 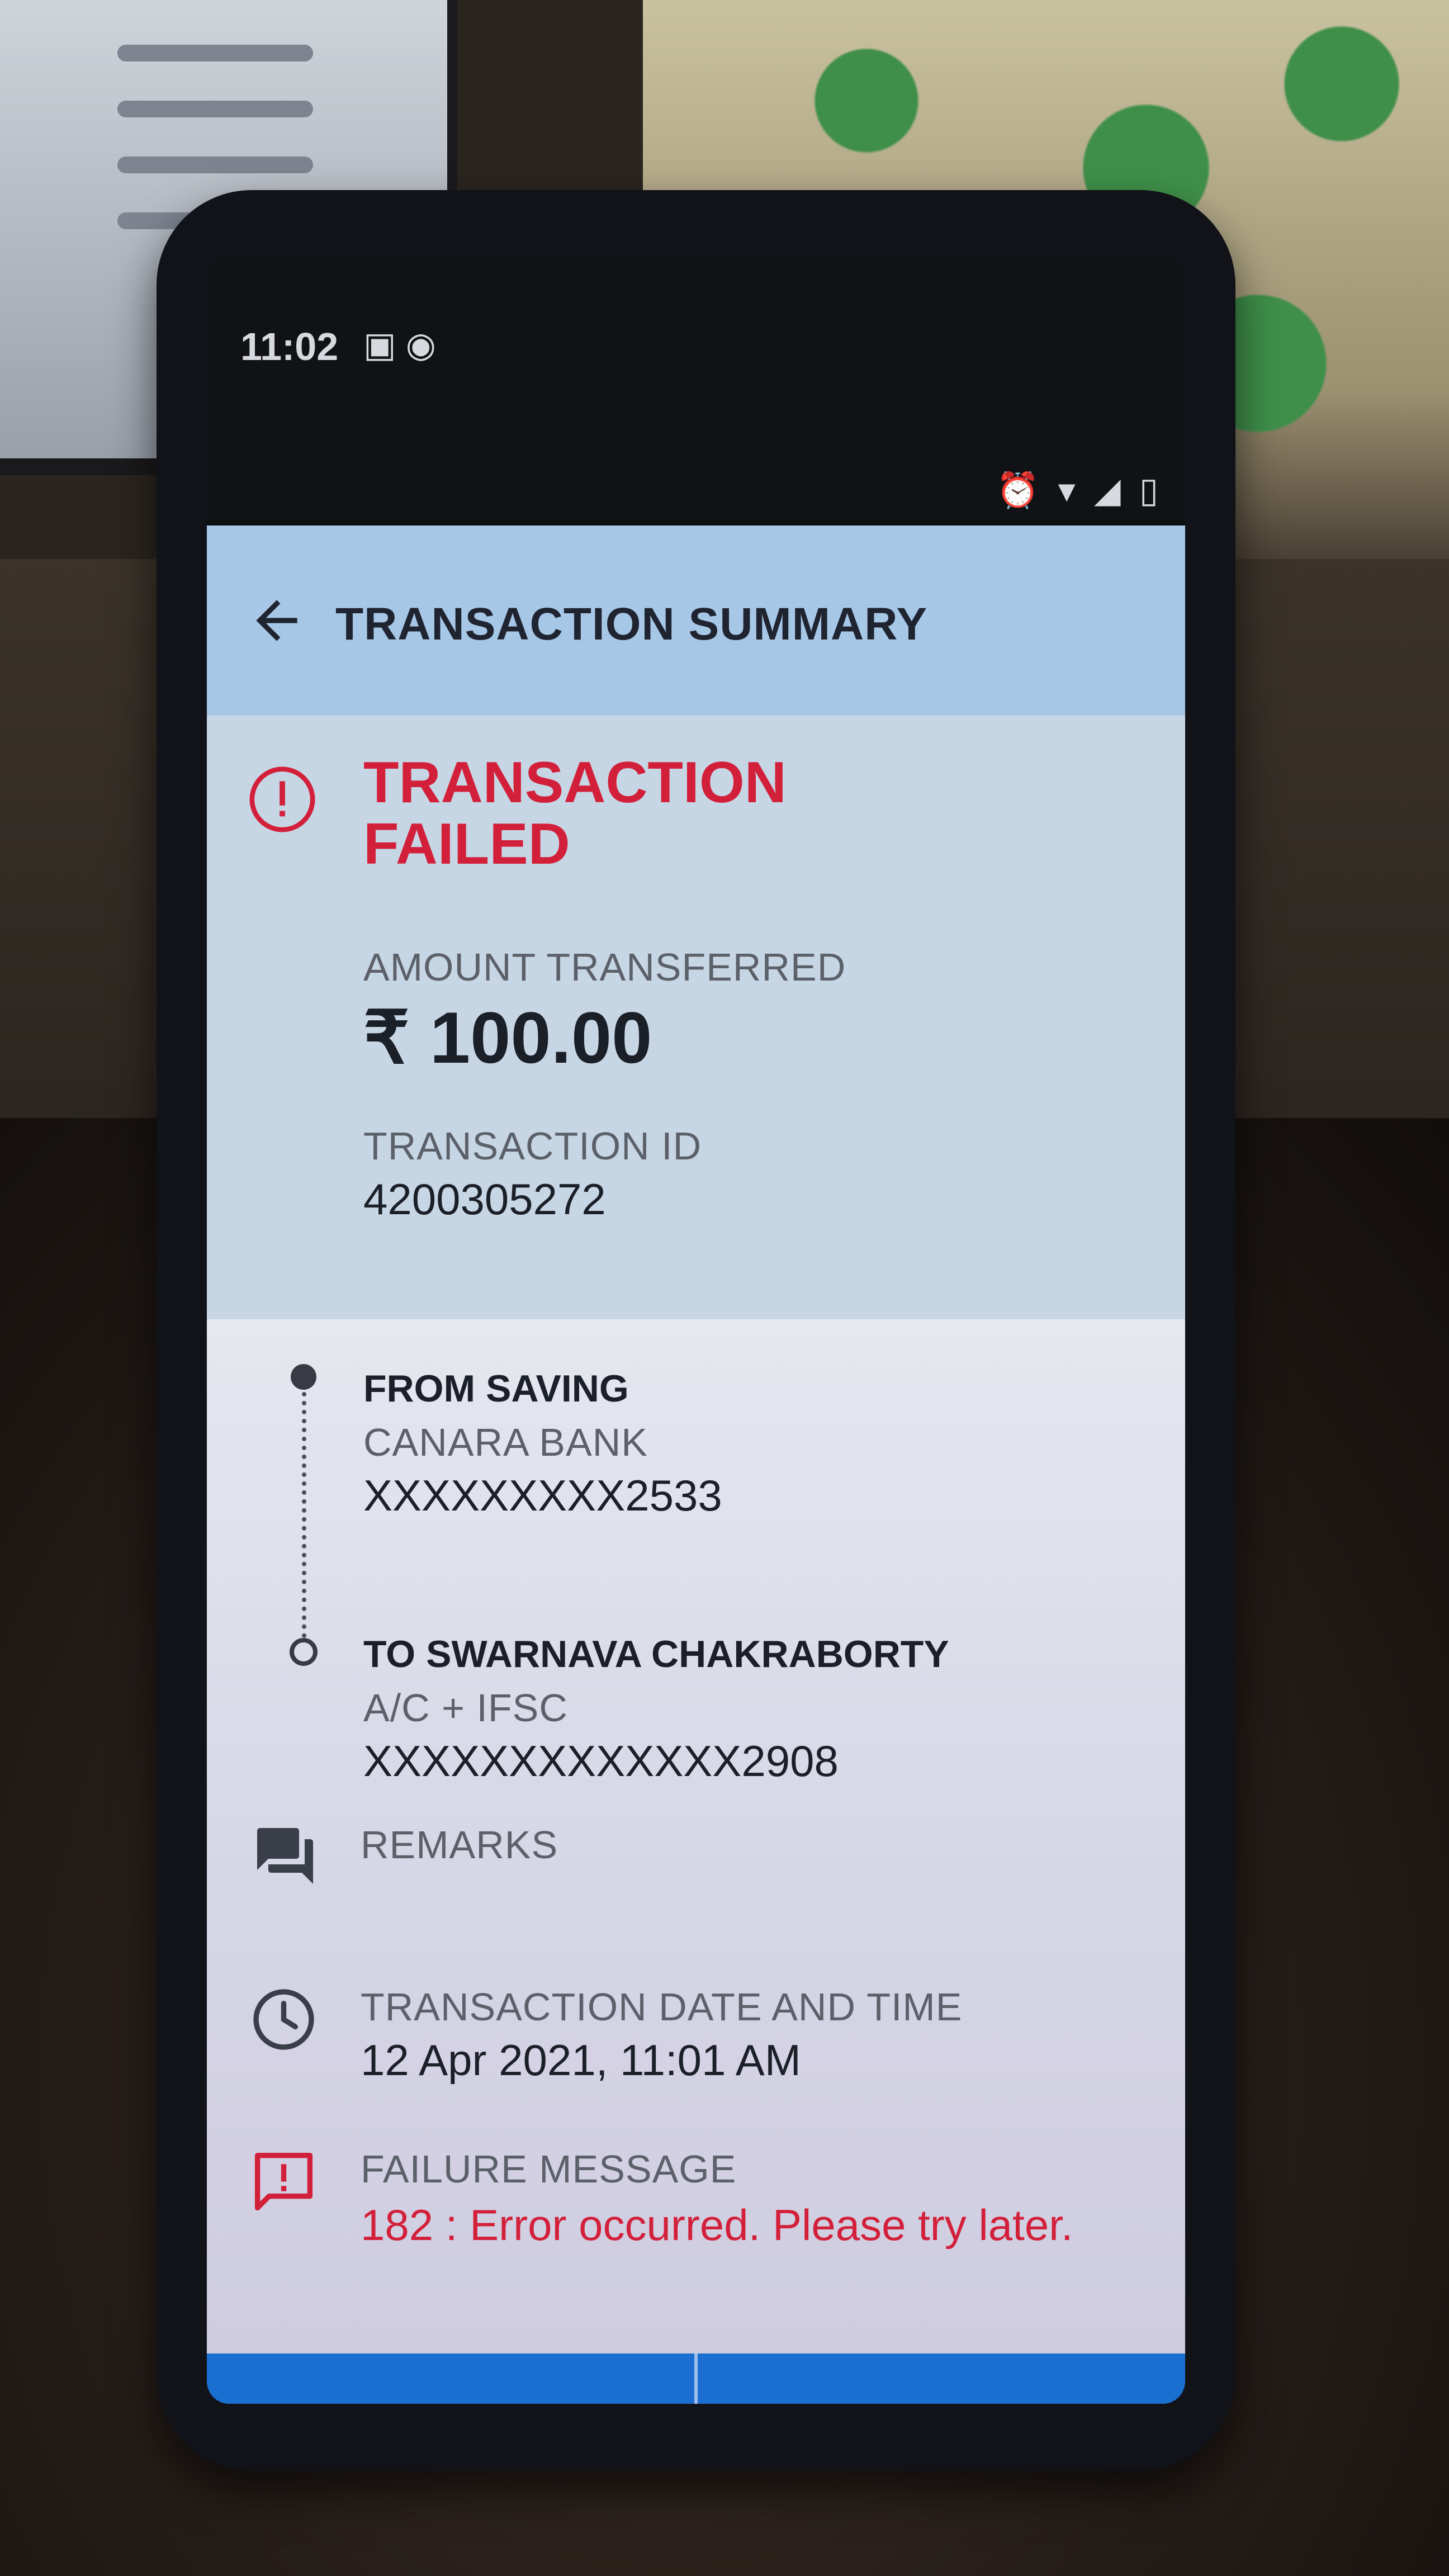 What do you see at coordinates (1079, 490) in the screenshot?
I see `system-status-icons: ⏰ ▾ ◢ ▯` at bounding box center [1079, 490].